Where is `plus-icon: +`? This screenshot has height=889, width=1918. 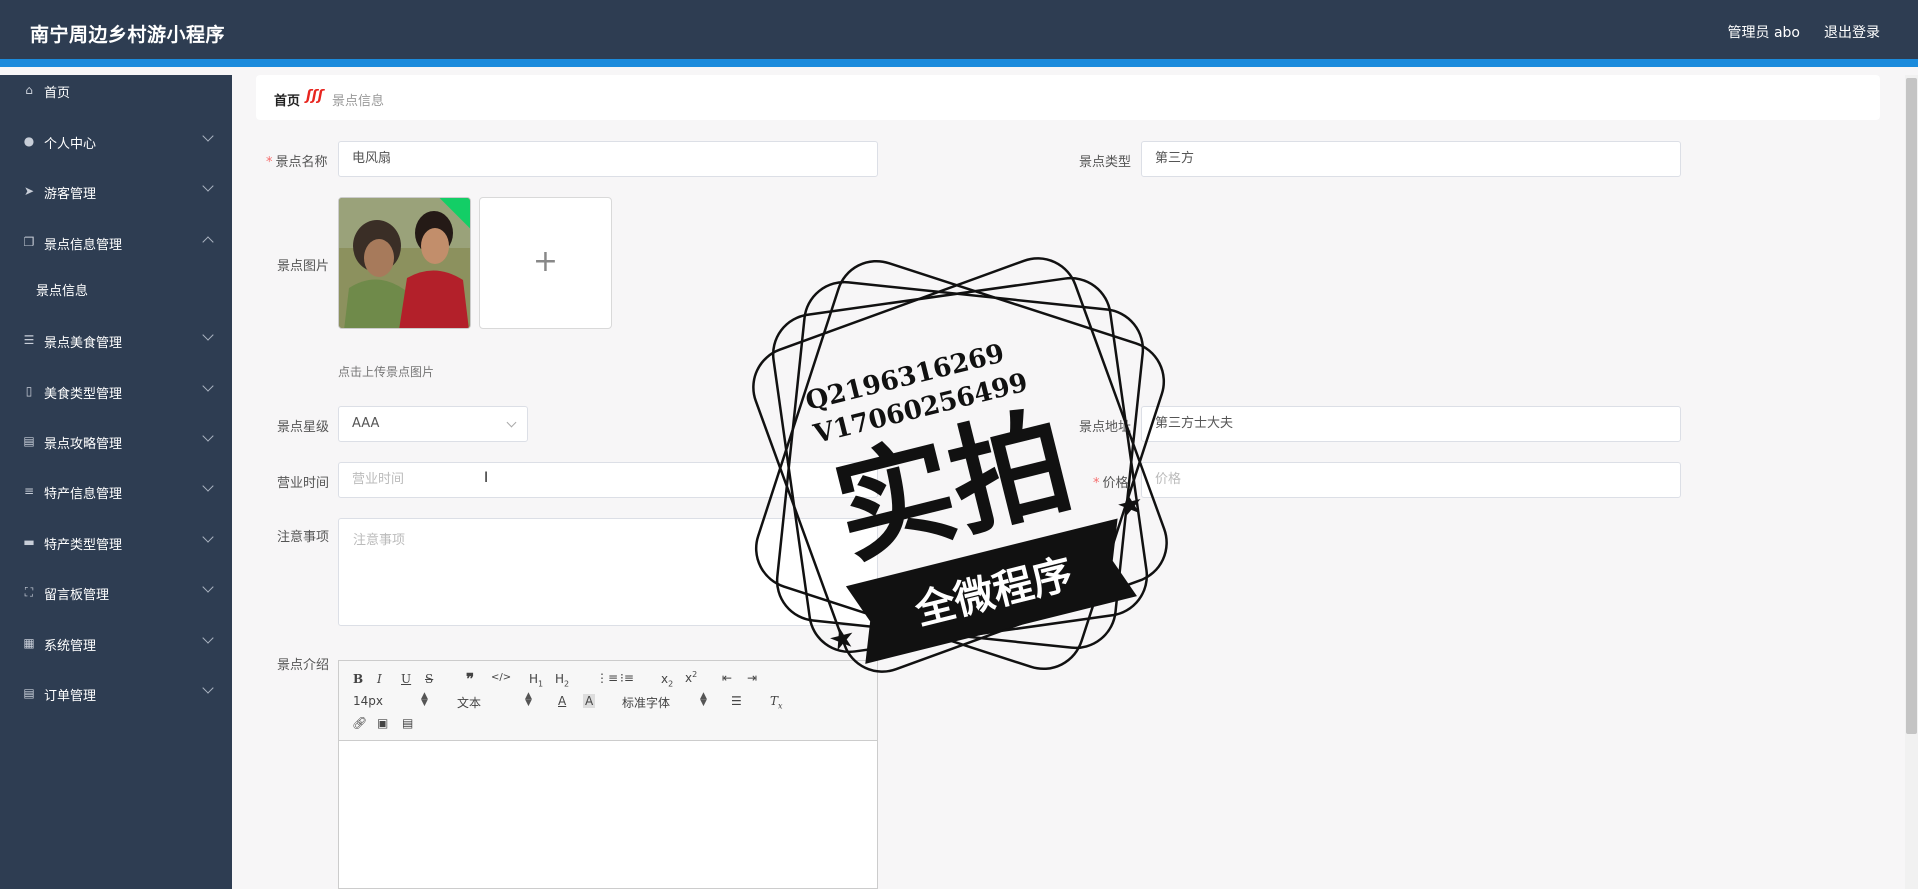 plus-icon: + is located at coordinates (545, 261).